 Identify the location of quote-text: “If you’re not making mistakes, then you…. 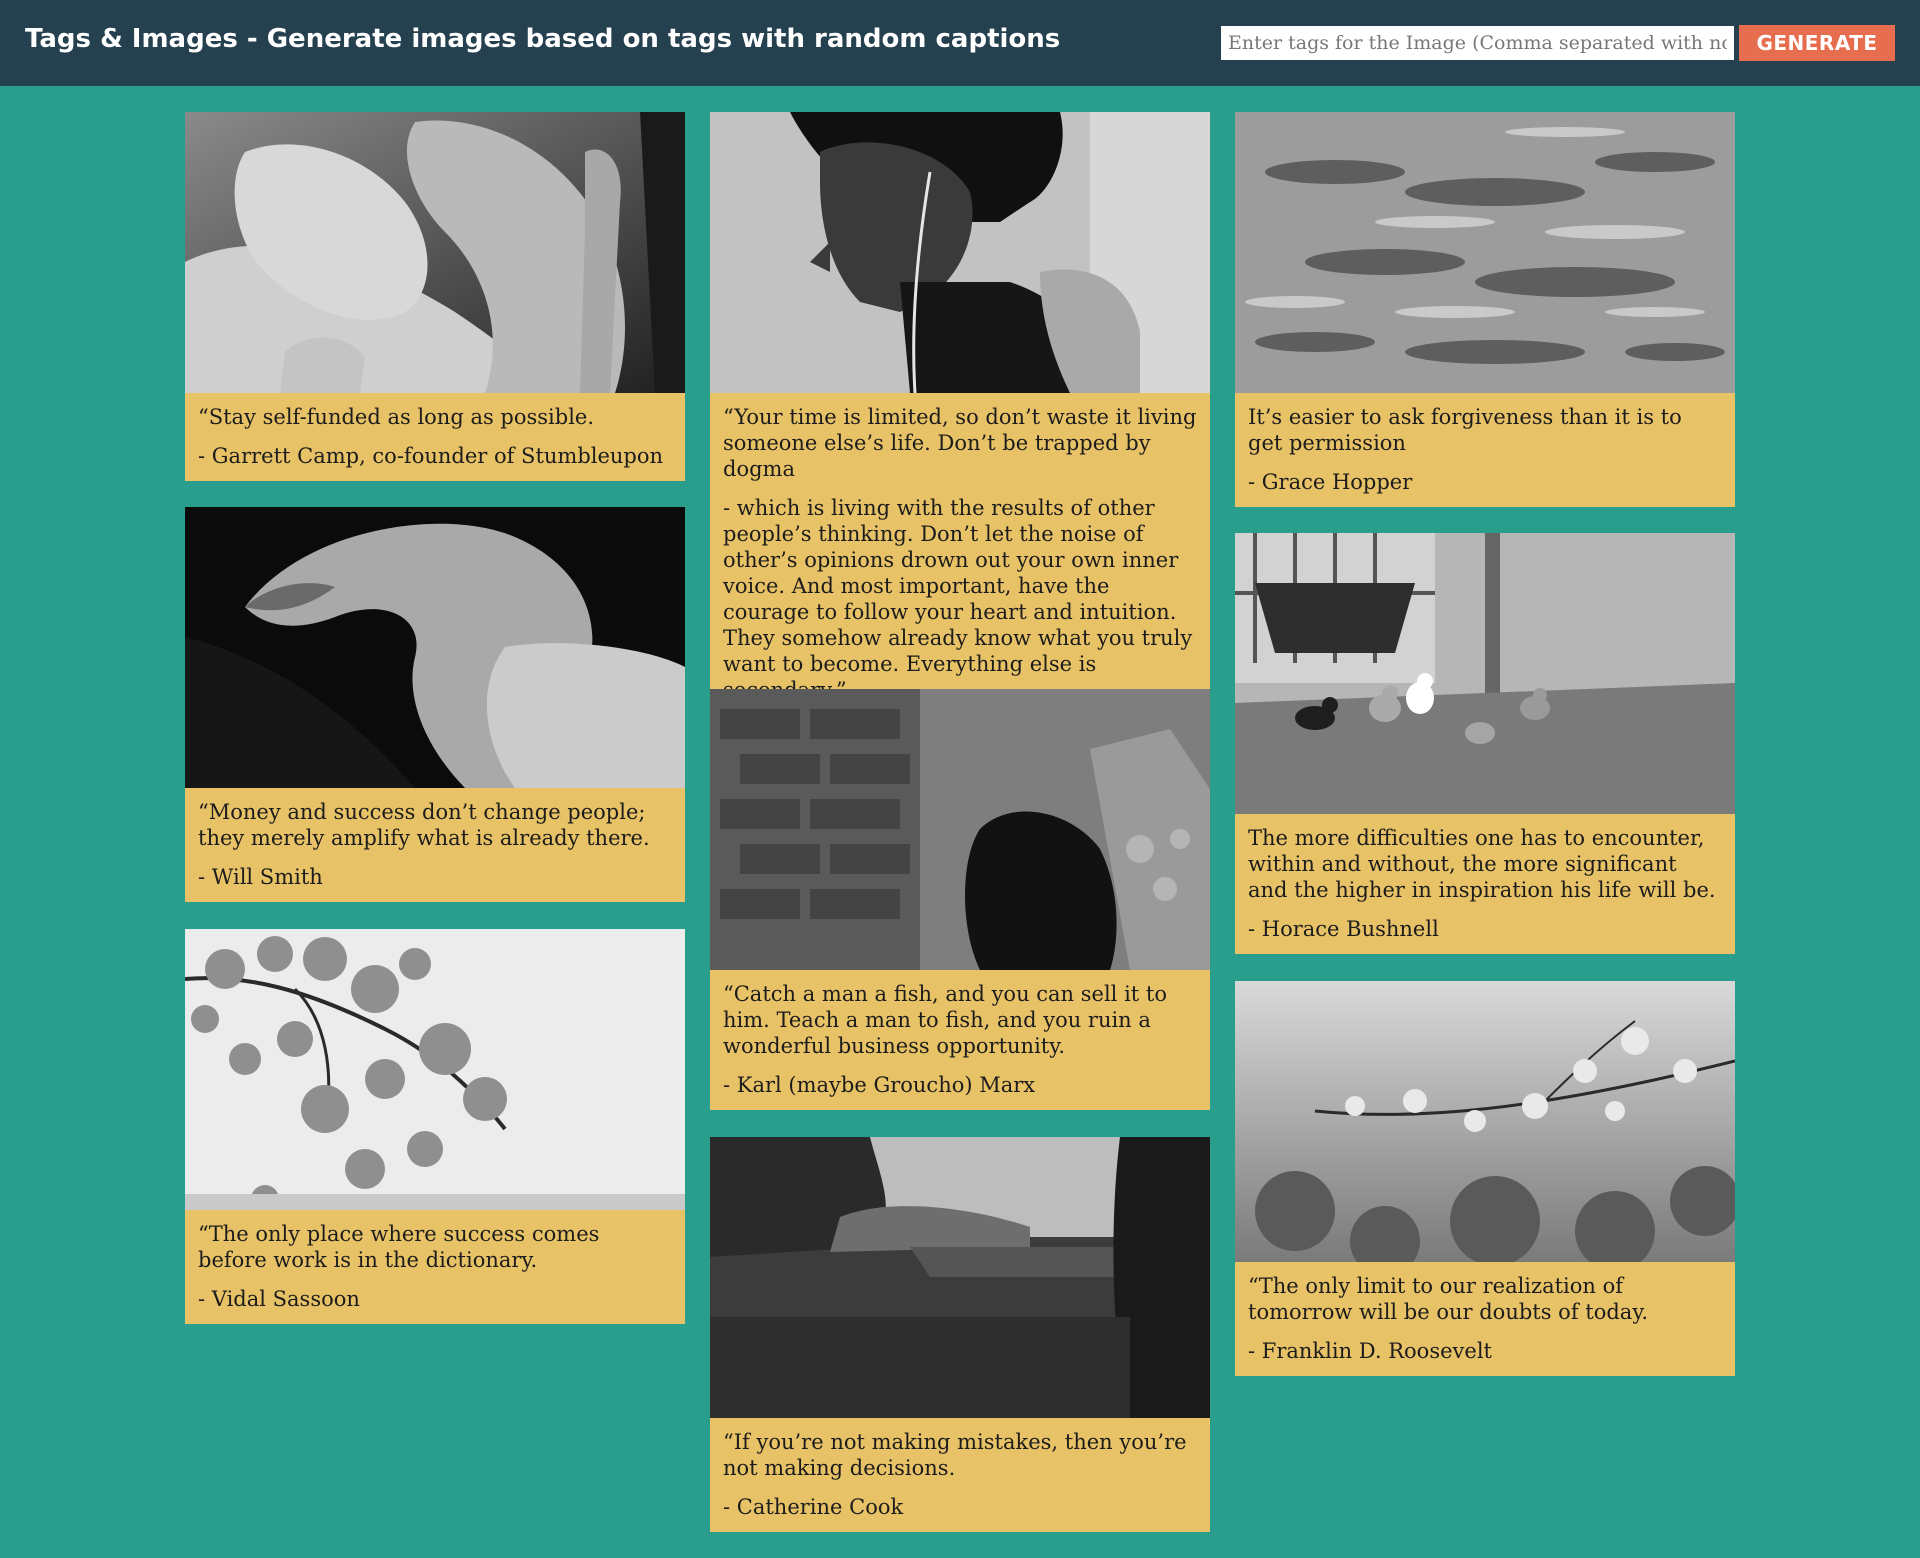
(955, 1455).